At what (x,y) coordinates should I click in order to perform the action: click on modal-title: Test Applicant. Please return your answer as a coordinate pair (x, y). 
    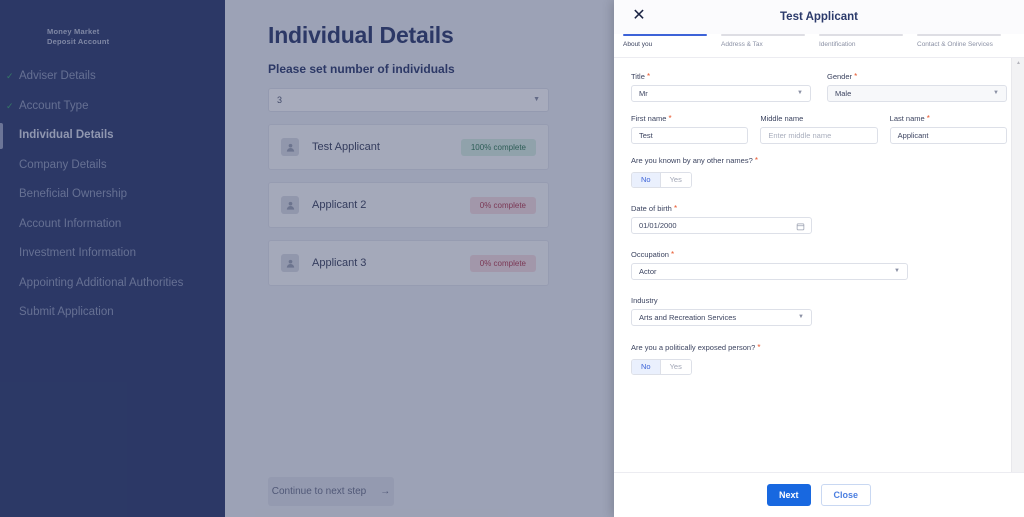
    Looking at the image, I should click on (819, 17).